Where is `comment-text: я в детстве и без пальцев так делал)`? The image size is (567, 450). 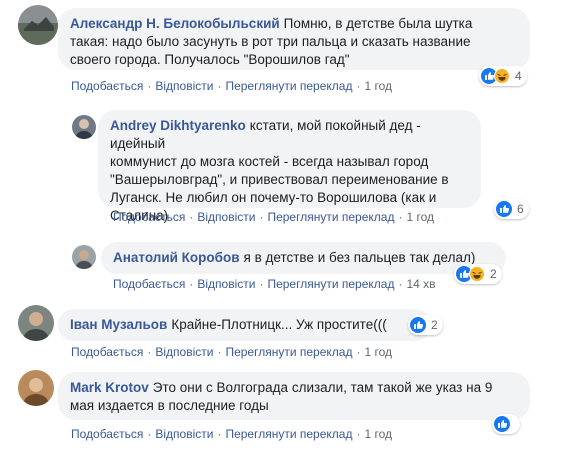
comment-text: я в детстве и без пальцев так делал) is located at coordinates (359, 257).